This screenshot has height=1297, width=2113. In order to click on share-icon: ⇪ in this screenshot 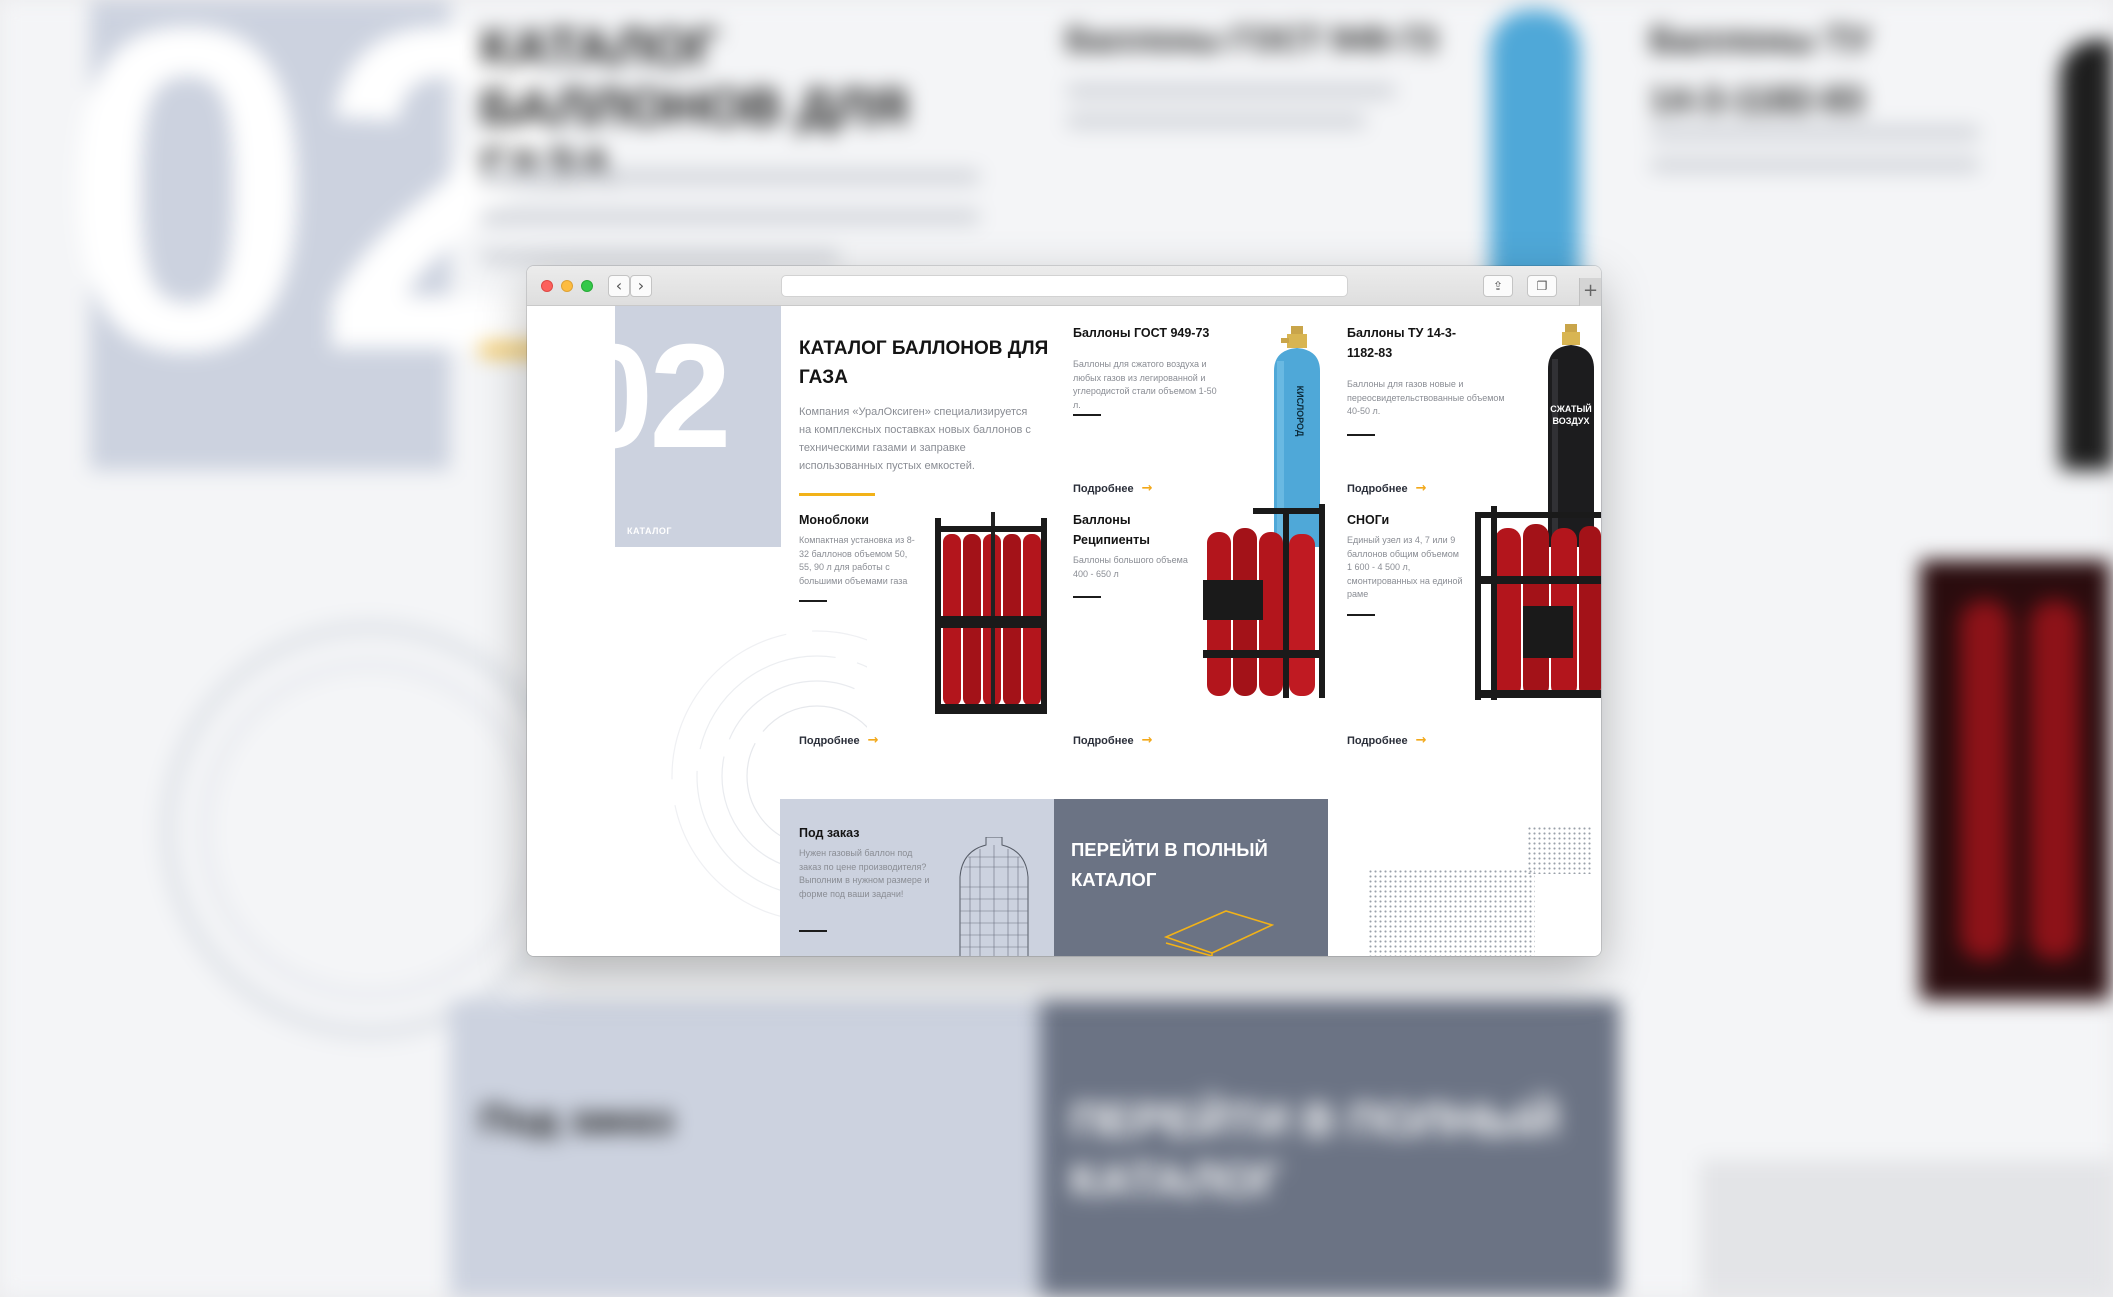, I will do `click(1498, 286)`.